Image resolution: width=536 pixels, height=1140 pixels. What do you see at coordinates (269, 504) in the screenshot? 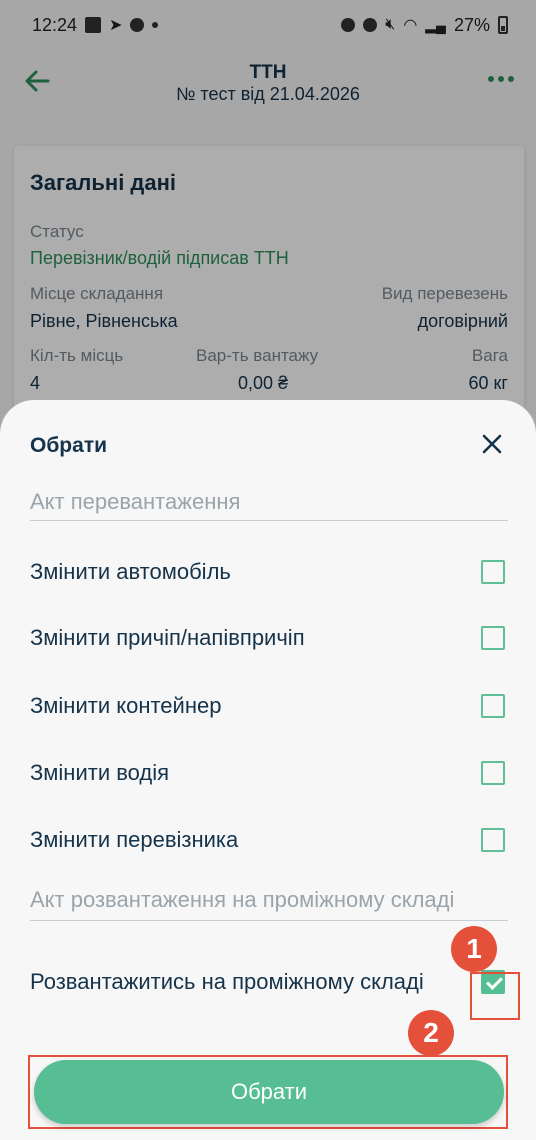
I see `section-transshipment: Акт перевантаження` at bounding box center [269, 504].